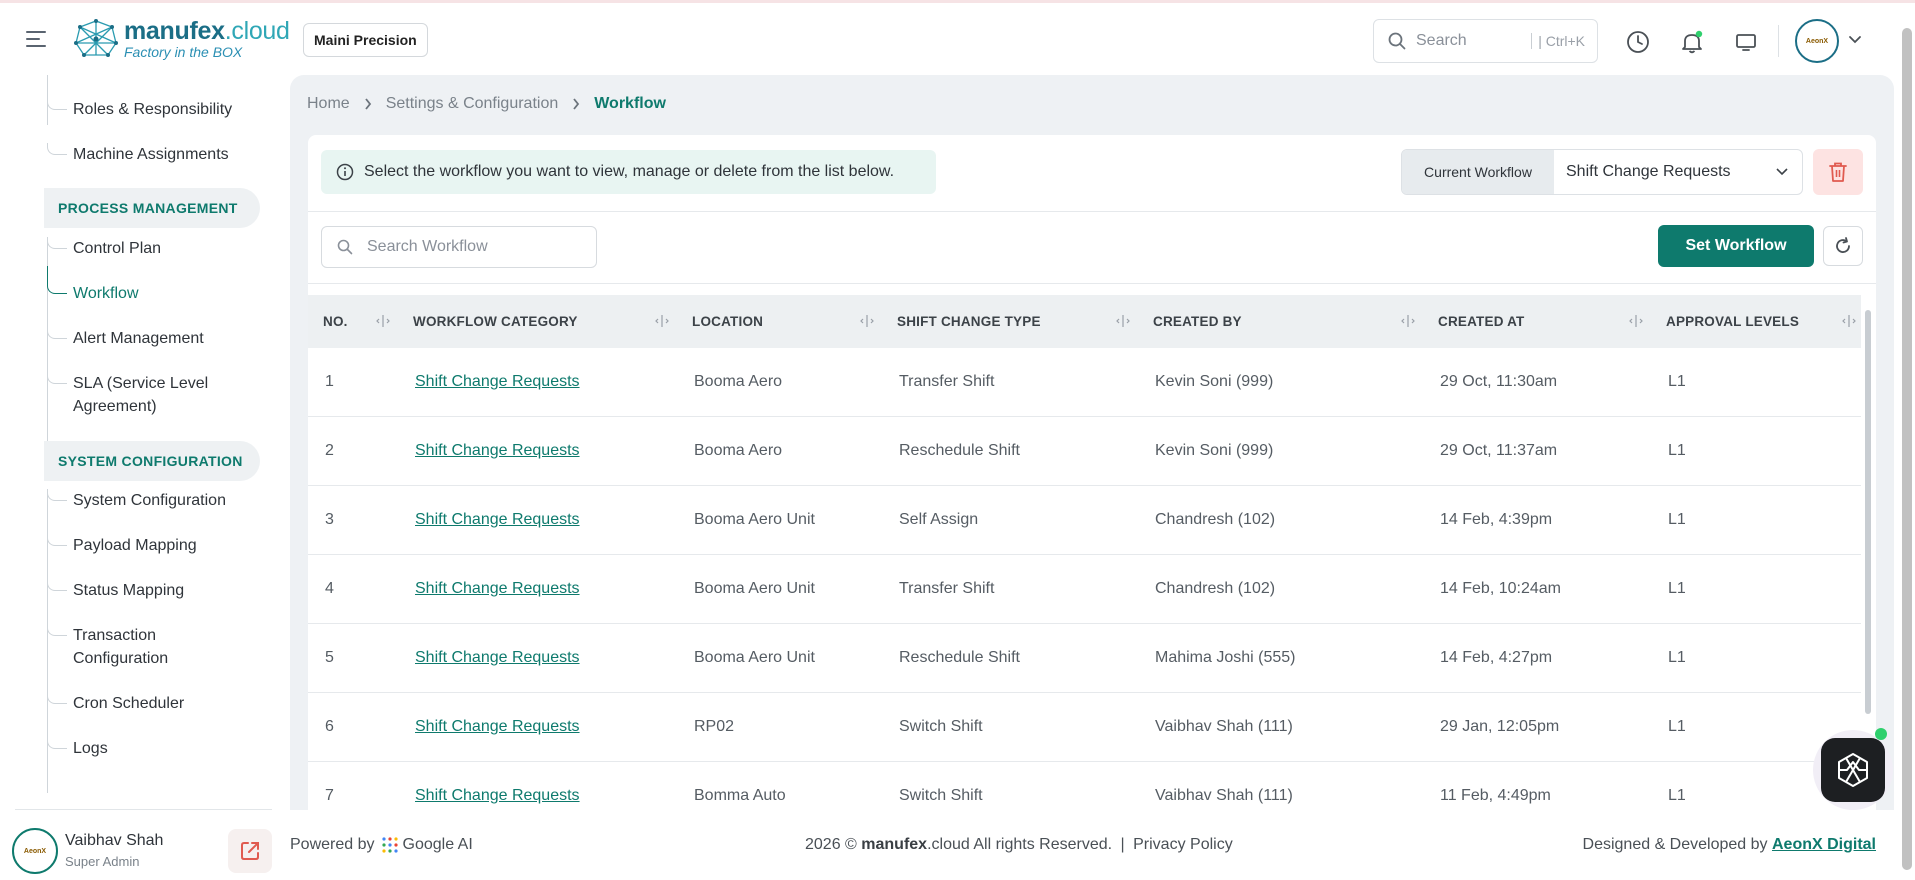 This screenshot has height=880, width=1915. I want to click on user-avatar-small: AeonX, so click(35, 851).